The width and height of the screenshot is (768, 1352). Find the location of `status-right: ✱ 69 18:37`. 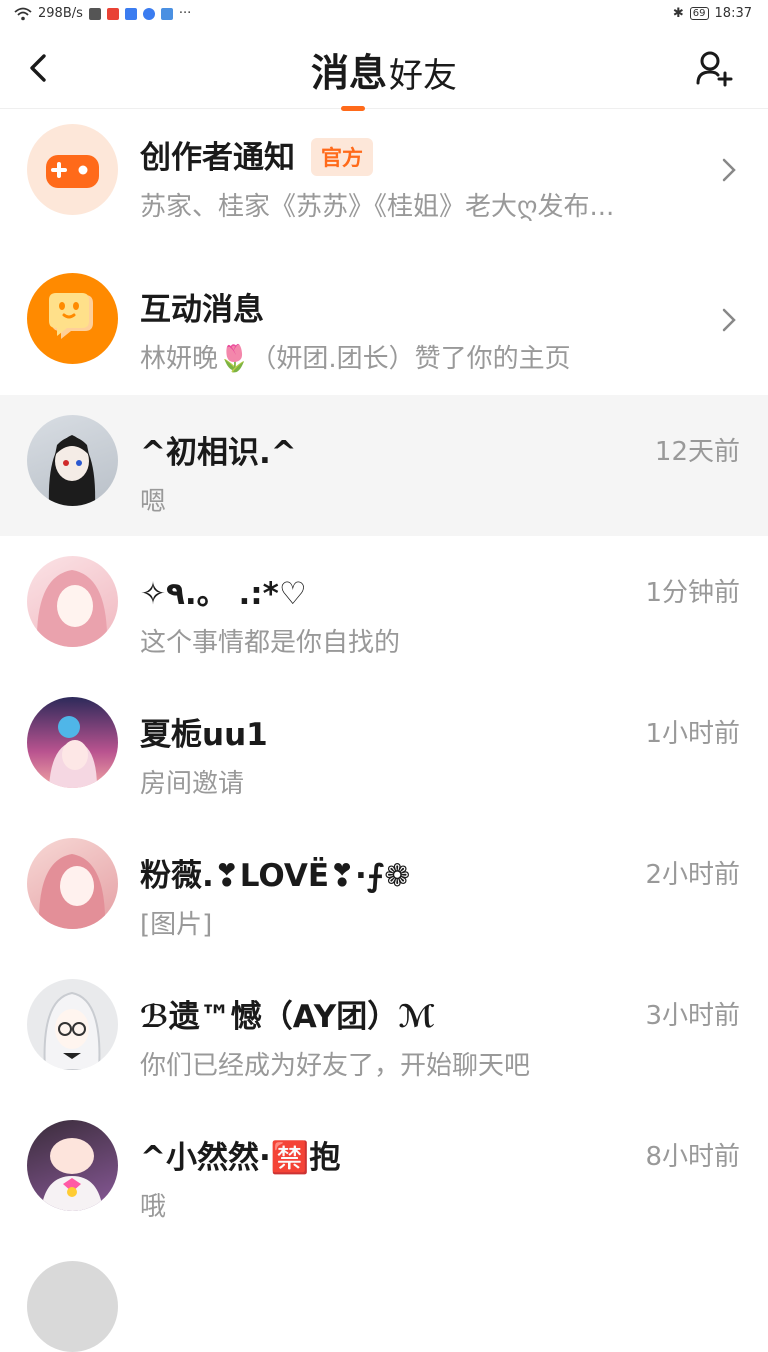

status-right: ✱ 69 18:37 is located at coordinates (712, 13).